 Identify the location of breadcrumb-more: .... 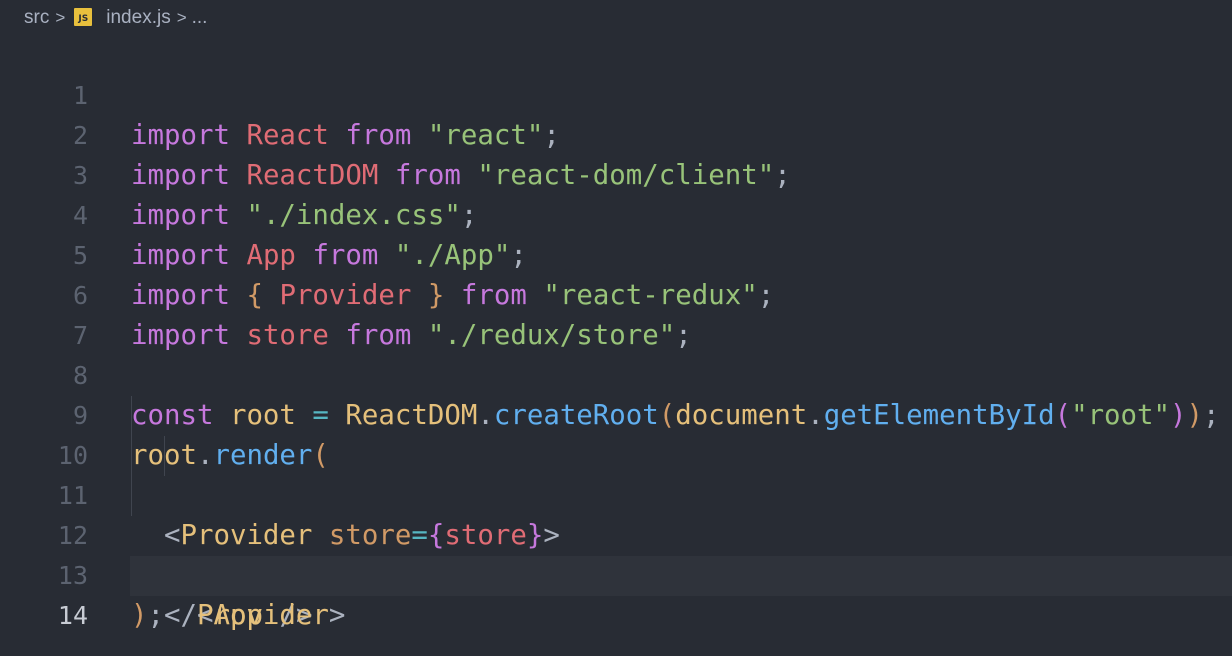
(200, 18).